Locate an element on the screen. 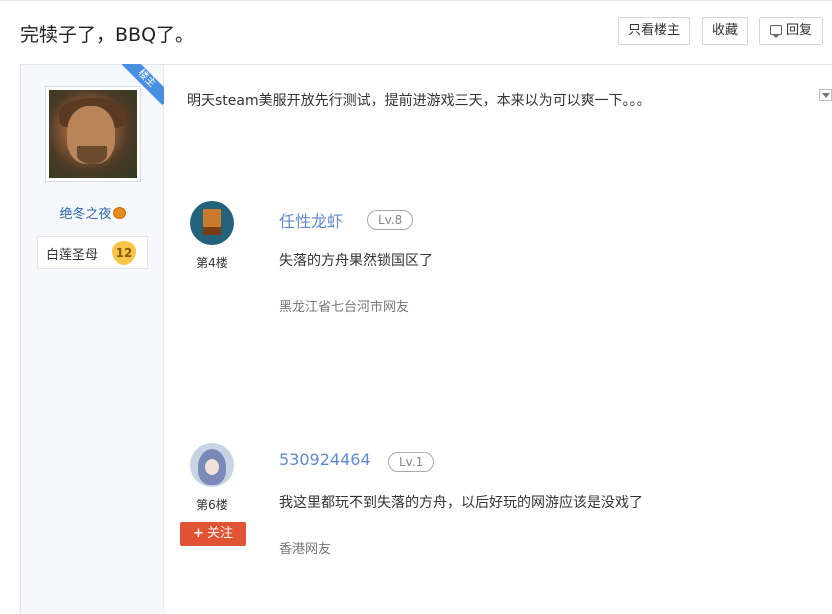  pumpkin-icon is located at coordinates (119, 213).